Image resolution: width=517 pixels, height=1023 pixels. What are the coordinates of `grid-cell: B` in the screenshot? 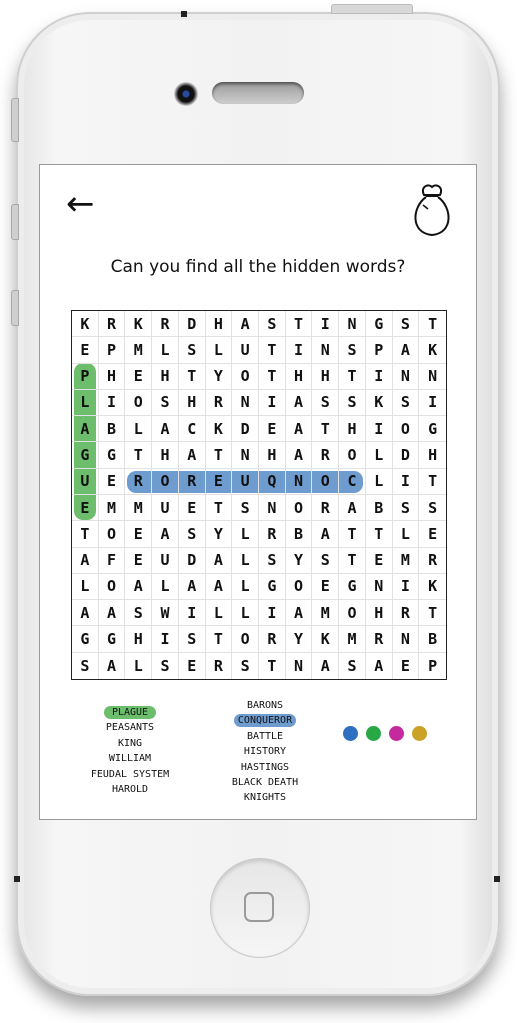 It's located at (379, 508).